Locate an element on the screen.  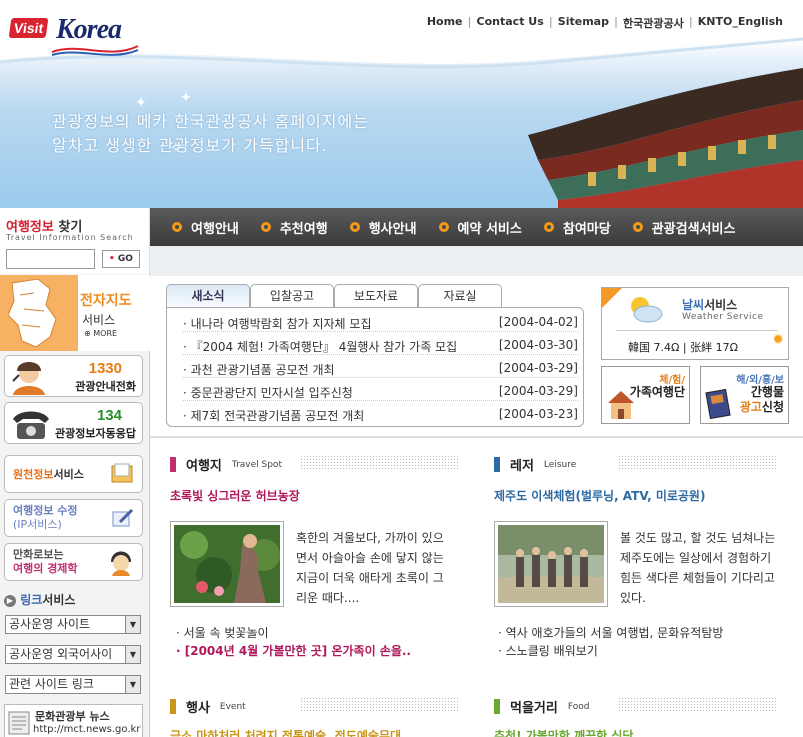
search-subtitle: Travel Information Search is located at coordinates (70, 237).